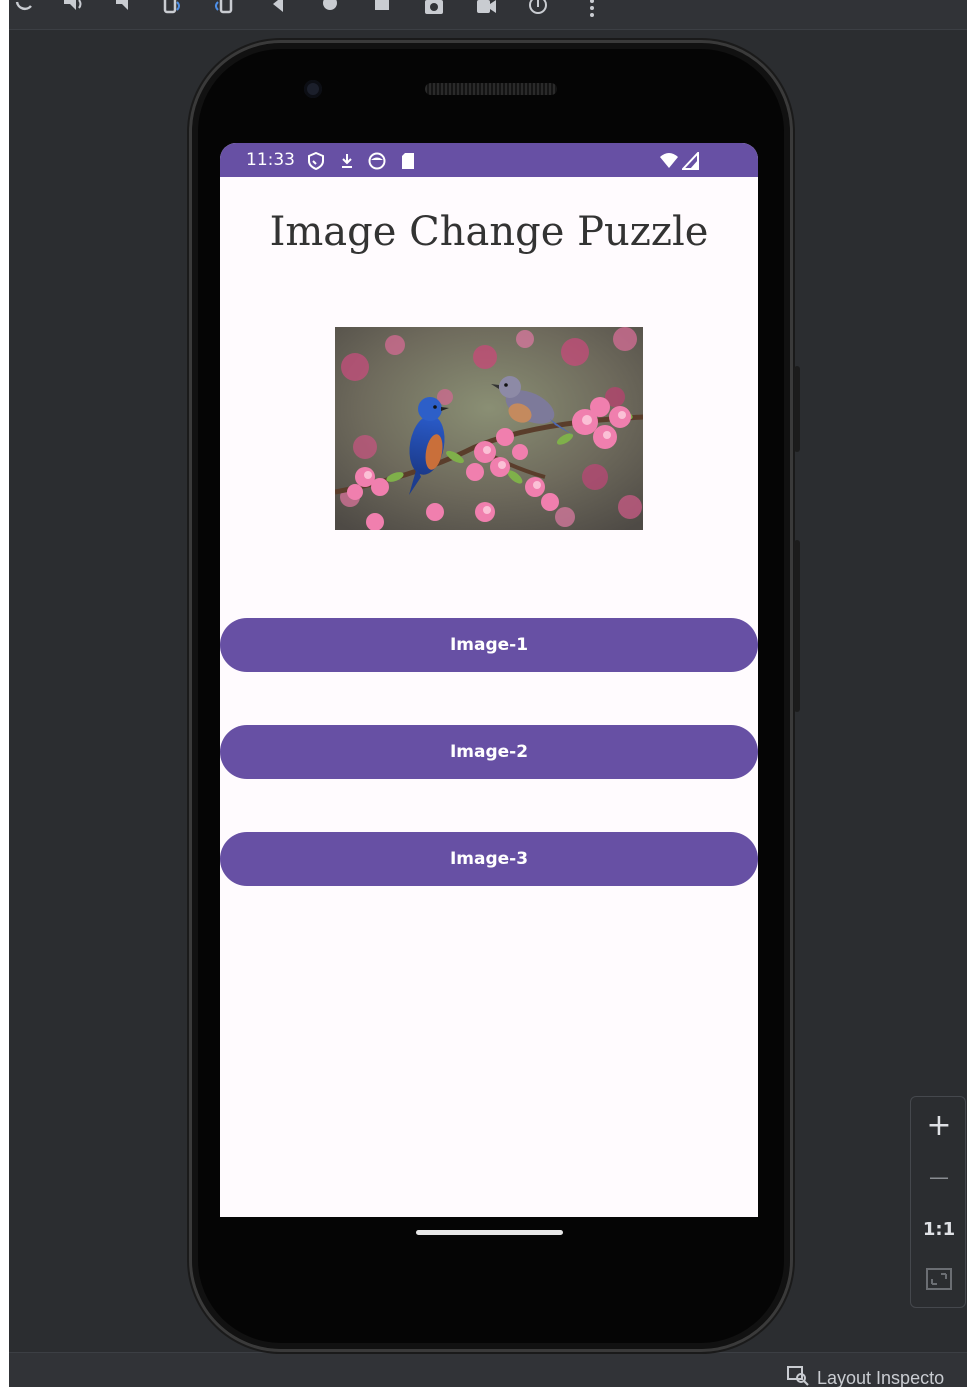  I want to click on more-options-icon, so click(592, 9).